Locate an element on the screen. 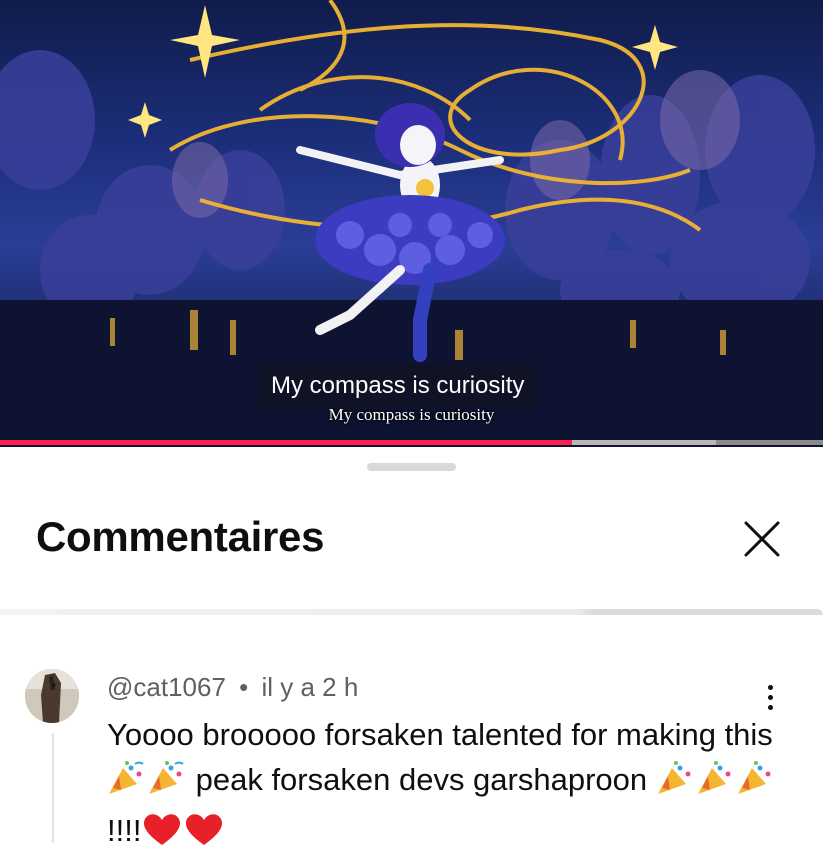 The height and width of the screenshot is (859, 823). avatar is located at coordinates (52, 696).